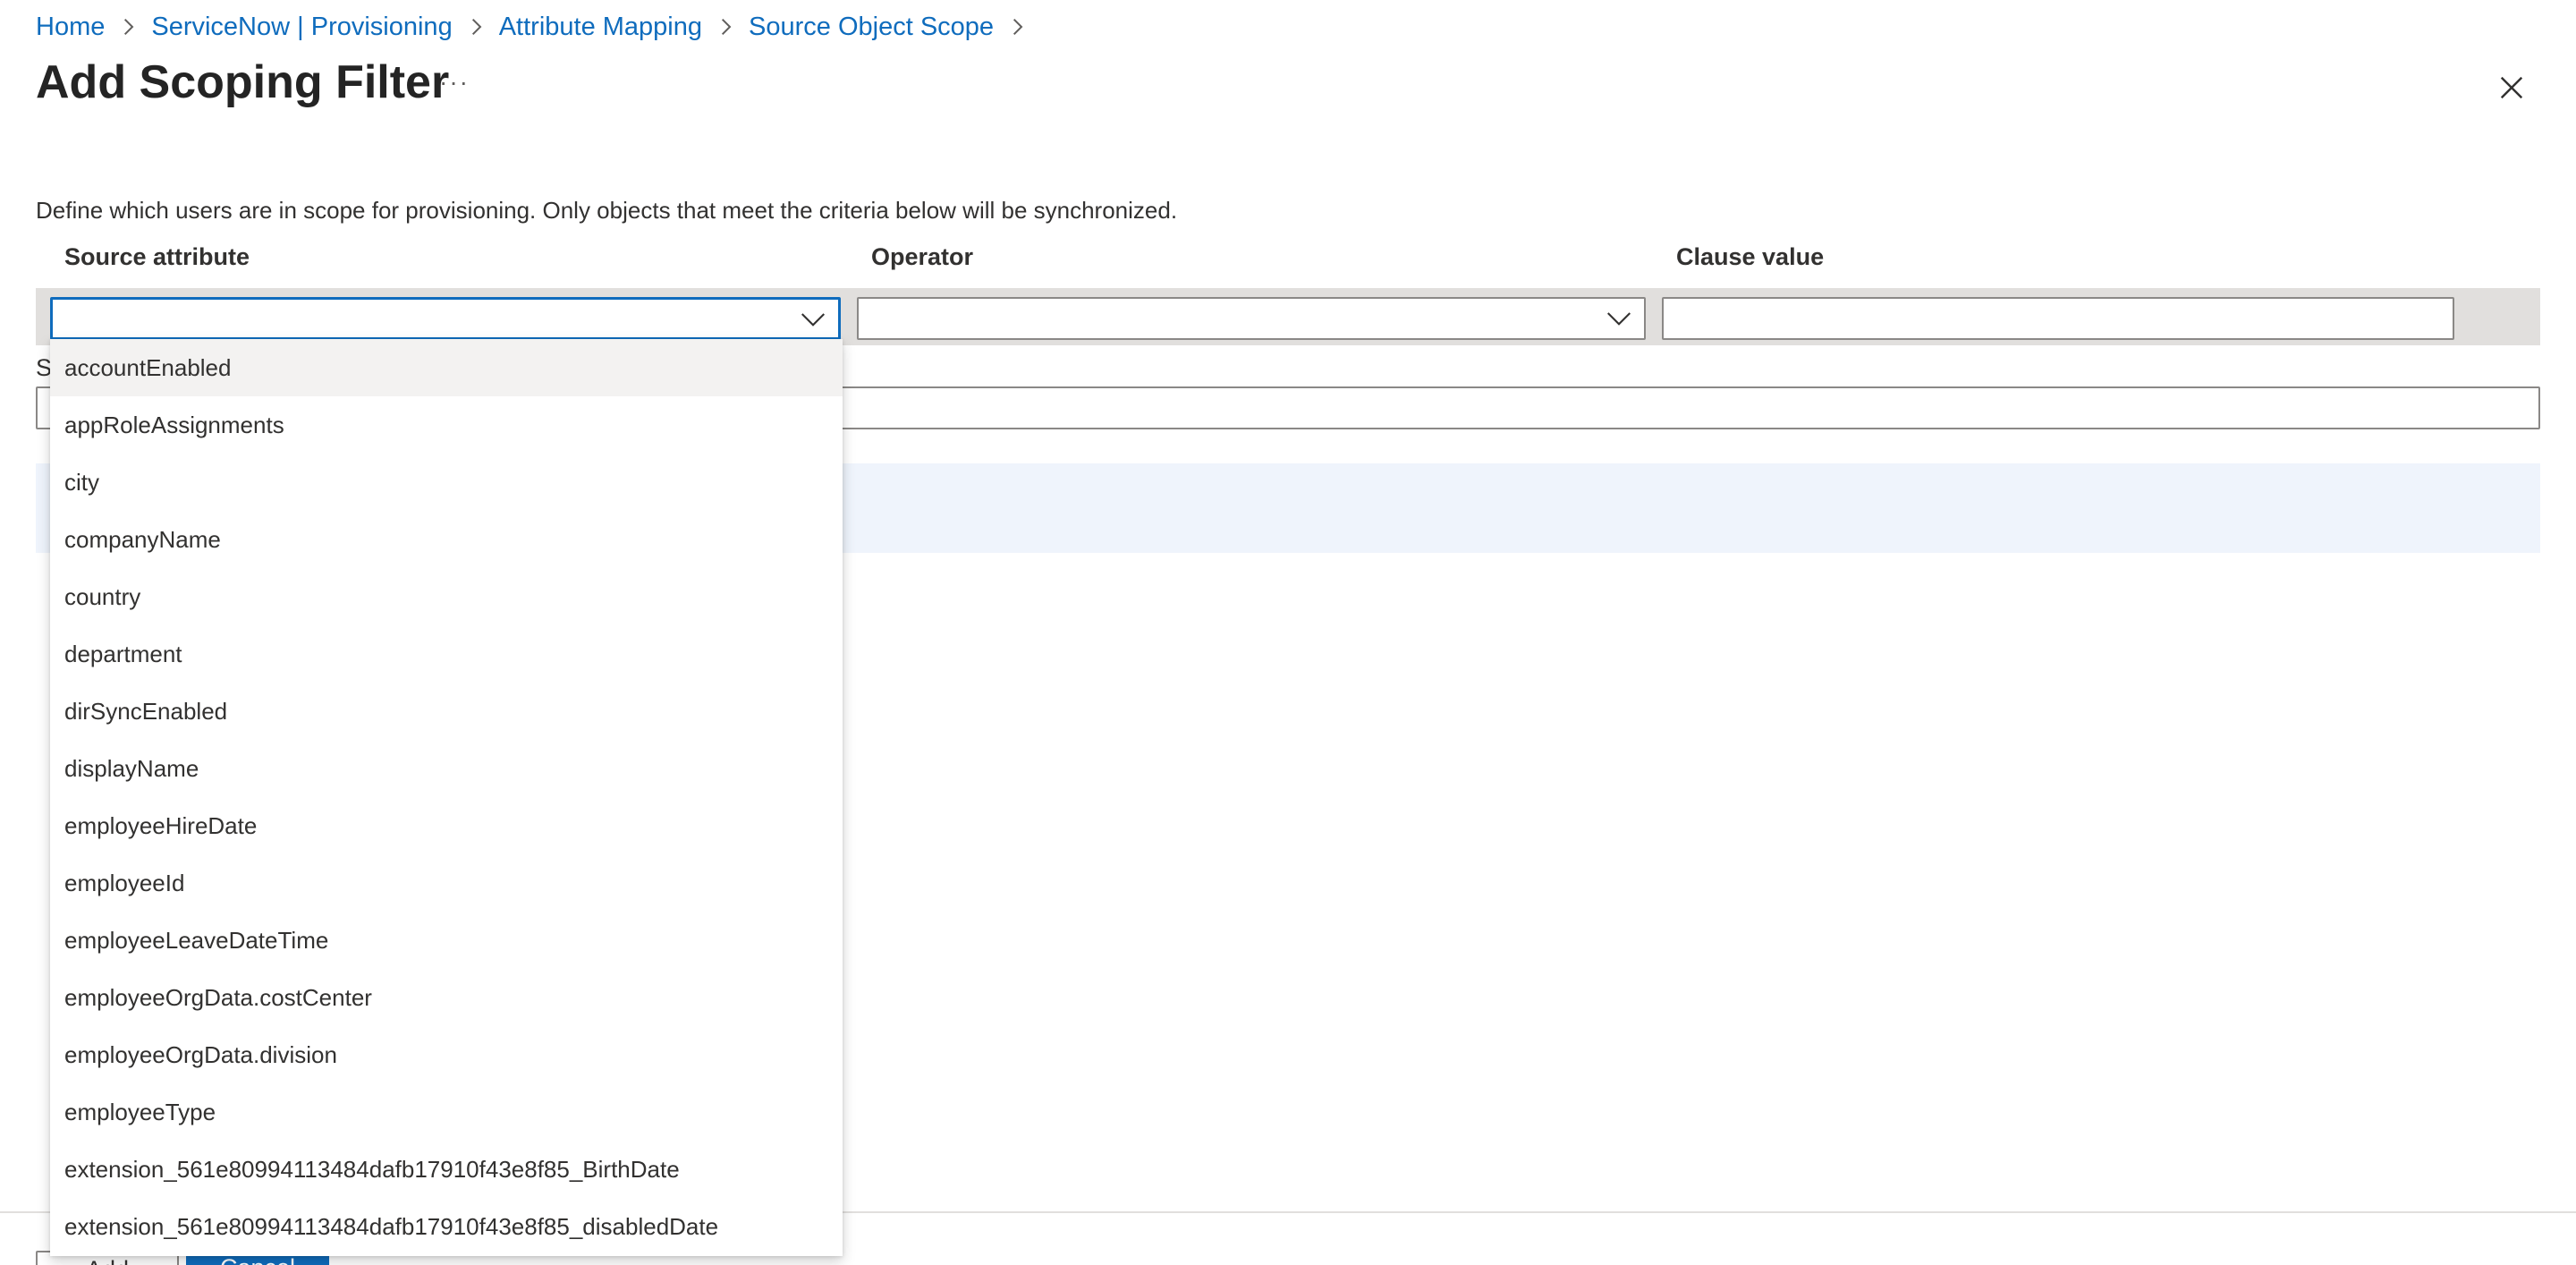 Image resolution: width=2576 pixels, height=1265 pixels. What do you see at coordinates (1750, 256) in the screenshot?
I see `clause-value-header: Clause value` at bounding box center [1750, 256].